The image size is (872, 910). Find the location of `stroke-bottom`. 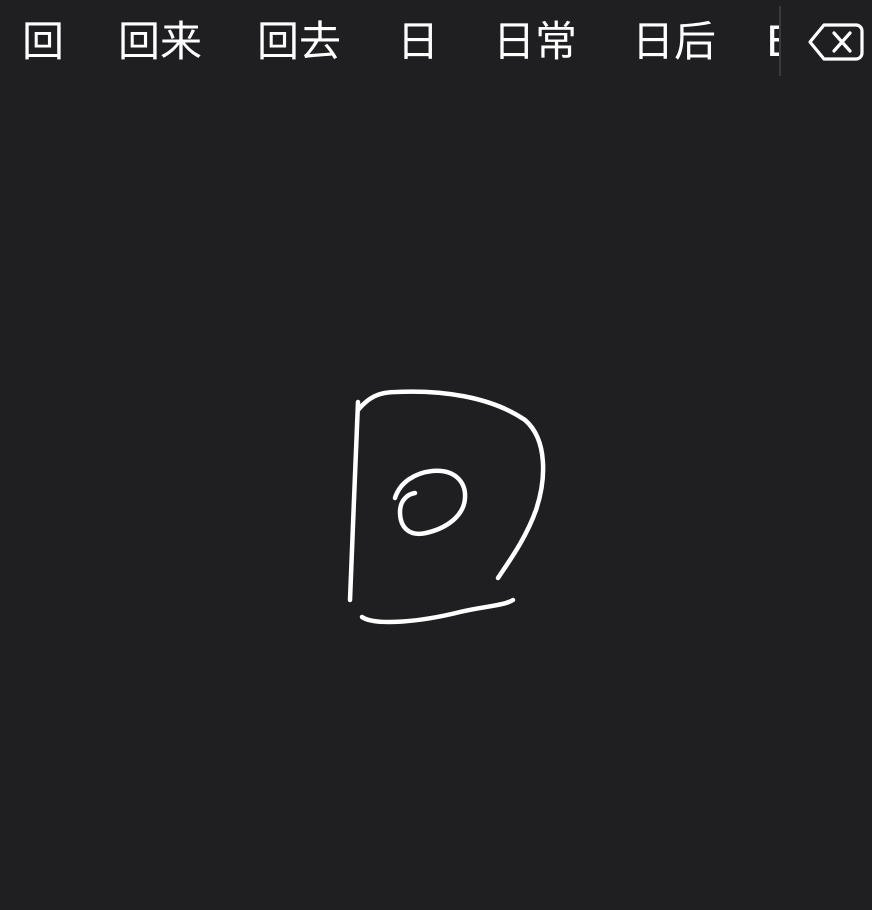

stroke-bottom is located at coordinates (437, 611).